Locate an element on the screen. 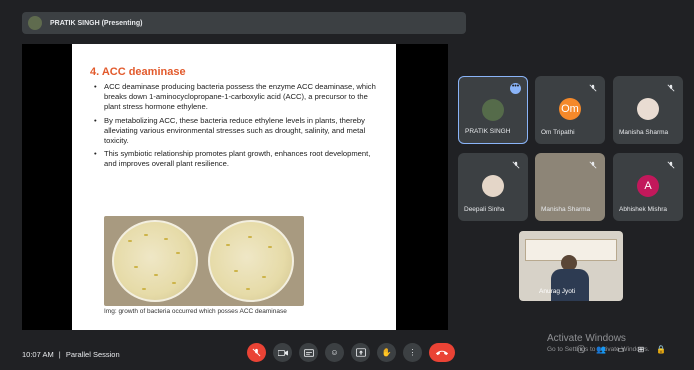 The image size is (694, 370). more-vert-icon: ⋮ is located at coordinates (412, 352).